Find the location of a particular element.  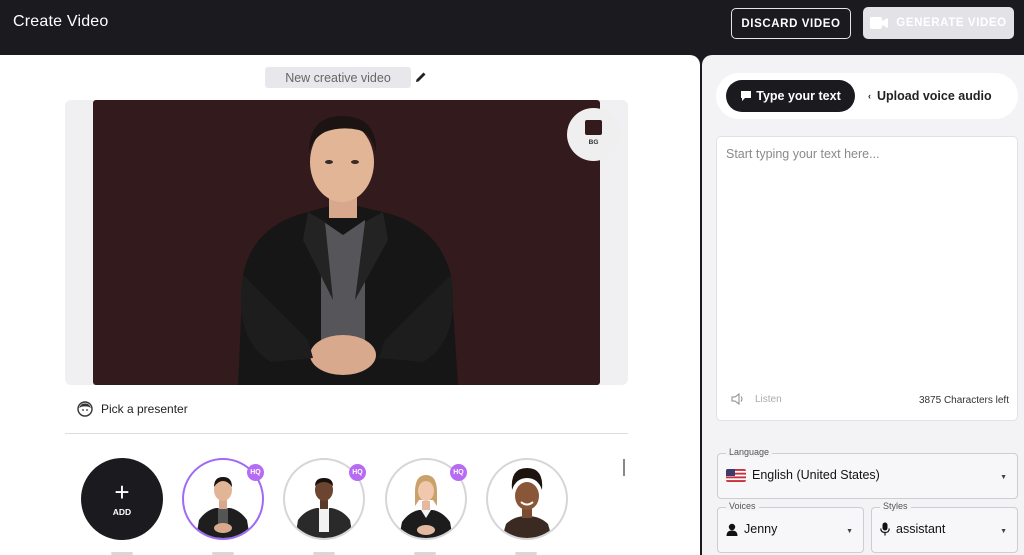

face-icon is located at coordinates (85, 409).